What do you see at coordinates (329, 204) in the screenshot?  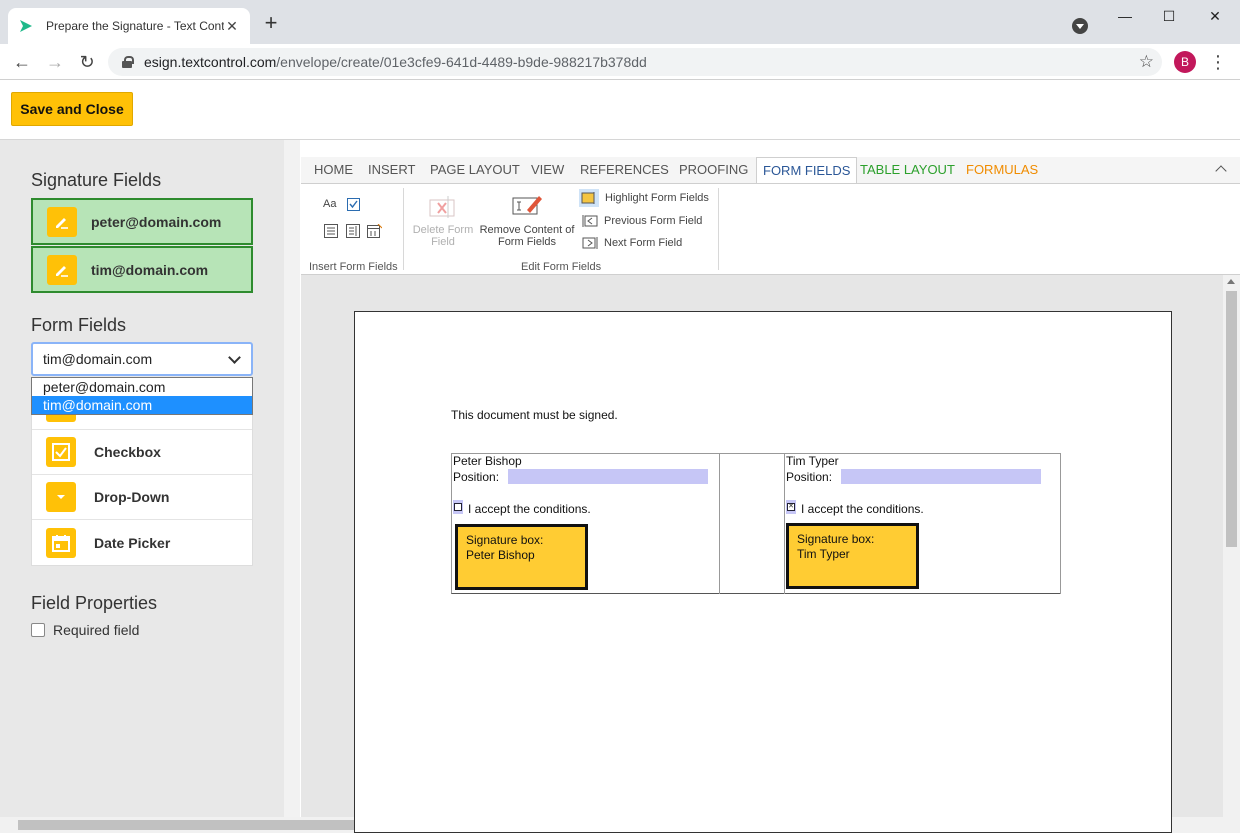 I see `insert-text-field-icon: Aa` at bounding box center [329, 204].